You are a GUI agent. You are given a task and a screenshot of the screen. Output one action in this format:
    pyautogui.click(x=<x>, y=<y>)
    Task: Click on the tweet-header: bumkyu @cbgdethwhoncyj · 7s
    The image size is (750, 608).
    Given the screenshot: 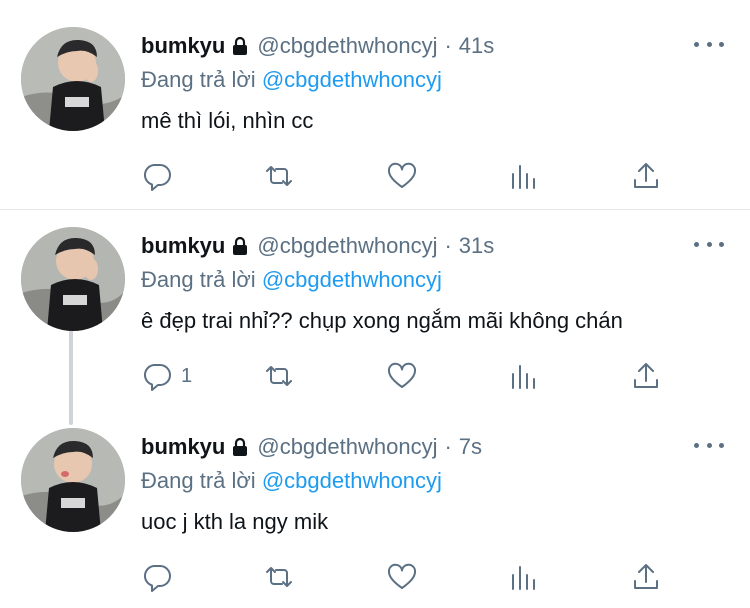 What is the action you would take?
    pyautogui.click(x=311, y=447)
    